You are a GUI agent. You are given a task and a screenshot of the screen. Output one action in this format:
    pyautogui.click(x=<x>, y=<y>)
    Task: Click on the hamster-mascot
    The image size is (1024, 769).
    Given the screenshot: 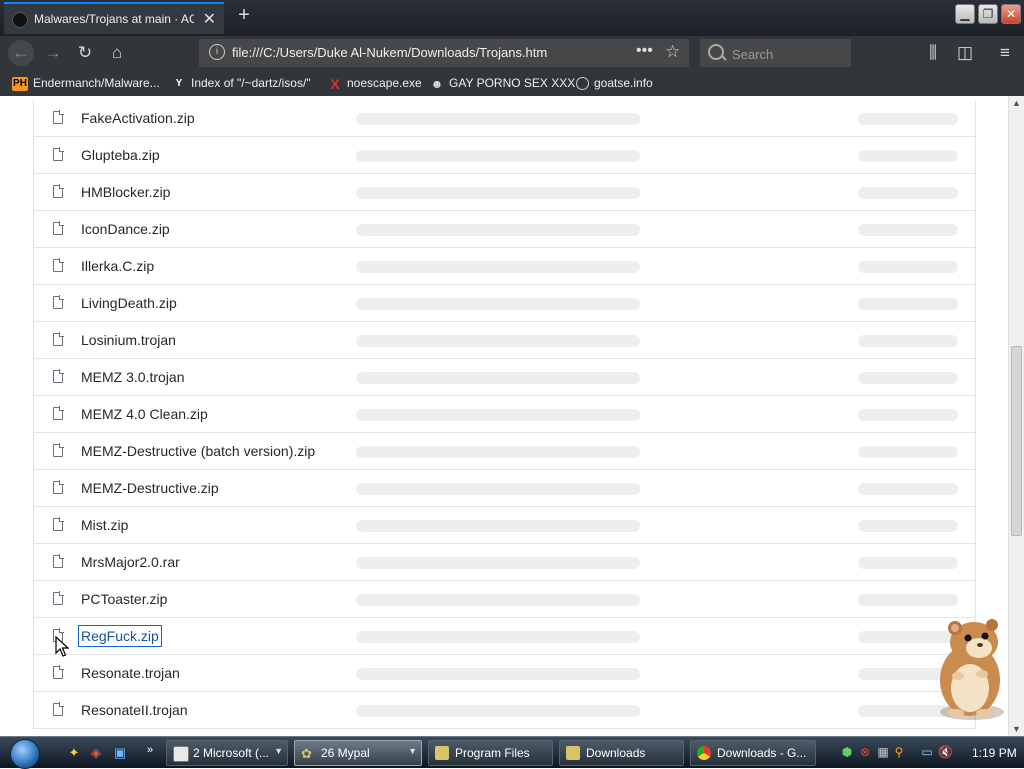 What is the action you would take?
    pyautogui.click(x=970, y=667)
    